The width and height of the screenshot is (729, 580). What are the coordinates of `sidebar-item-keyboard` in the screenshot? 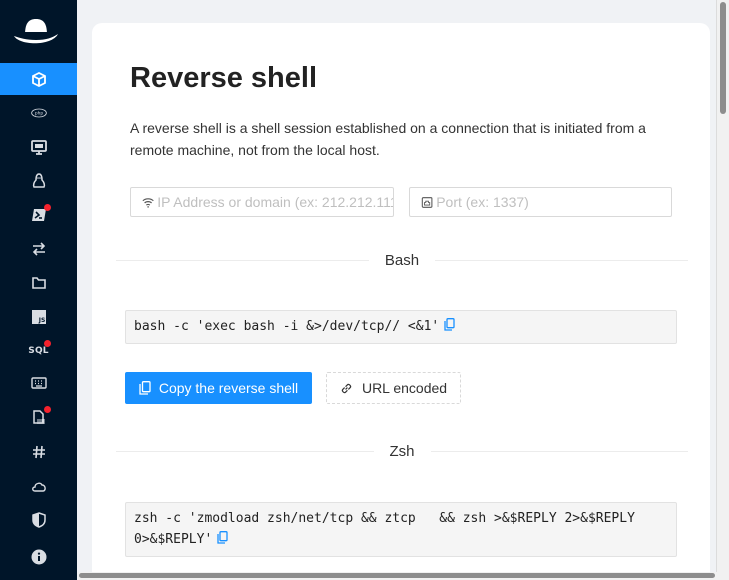 It's located at (38, 383).